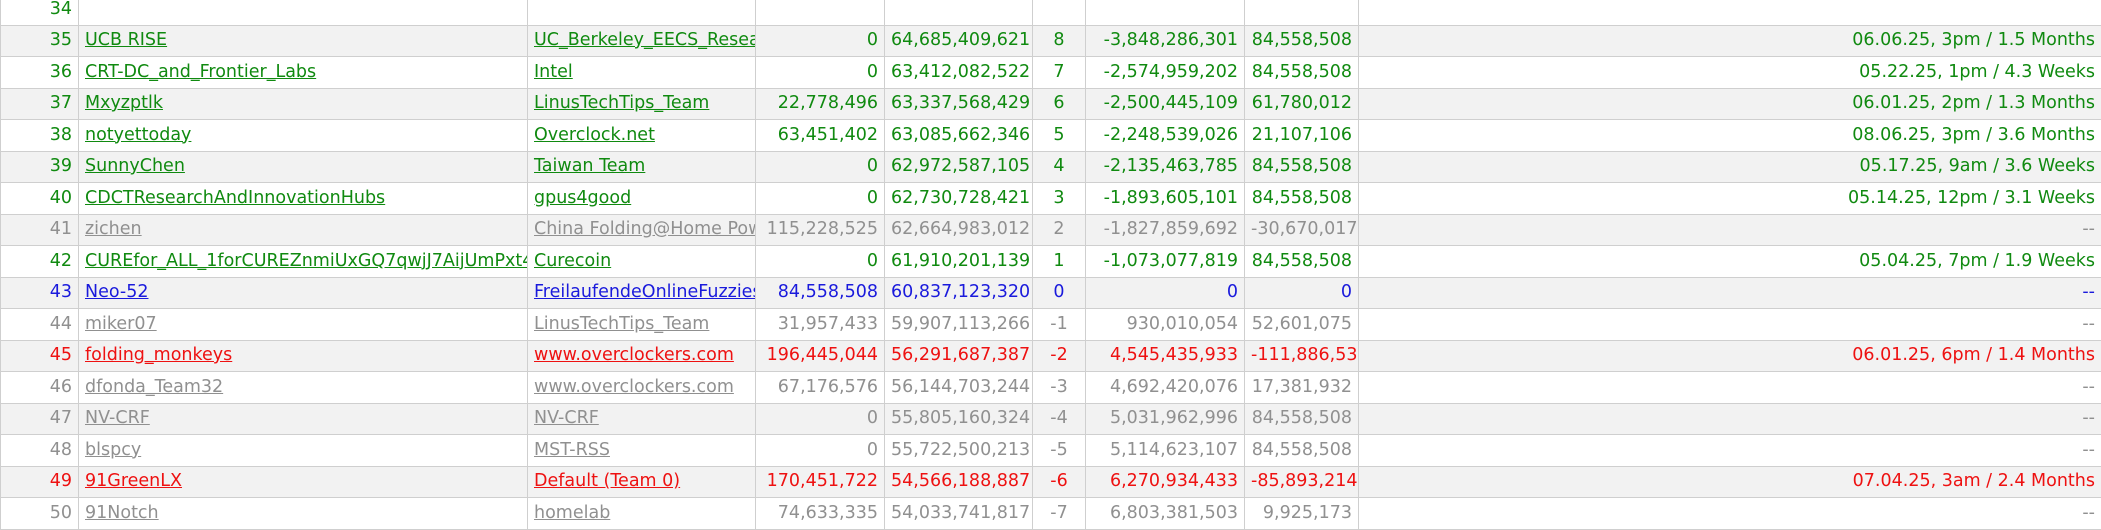 This screenshot has height=530, width=2101. What do you see at coordinates (1302, 482) in the screenshot?
I see `daily-diff-cell: -85,893,214` at bounding box center [1302, 482].